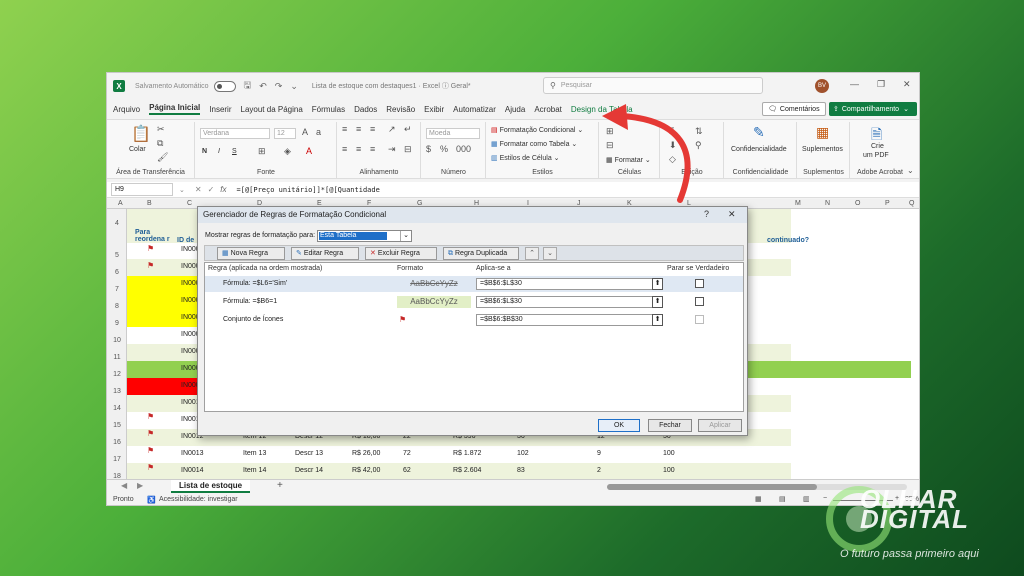  Describe the element at coordinates (822, 86) in the screenshot. I see `avatar: BV` at that location.